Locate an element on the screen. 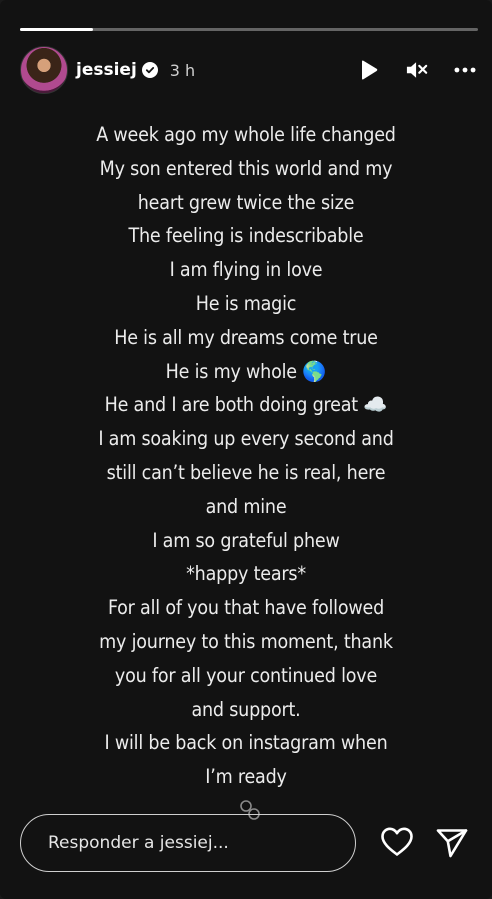  story-text-line: my journey to this moment, thank is located at coordinates (246, 641).